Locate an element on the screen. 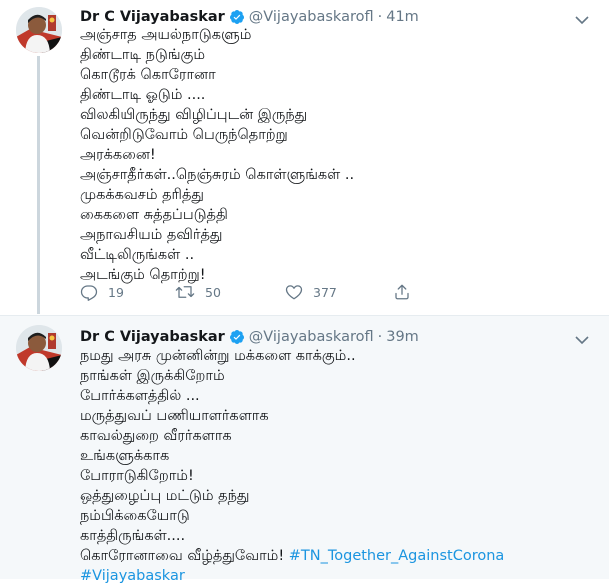 The height and width of the screenshot is (586, 609). tweet-text-line: நாங்கள் இருக்கிறோம் is located at coordinates (152, 376).